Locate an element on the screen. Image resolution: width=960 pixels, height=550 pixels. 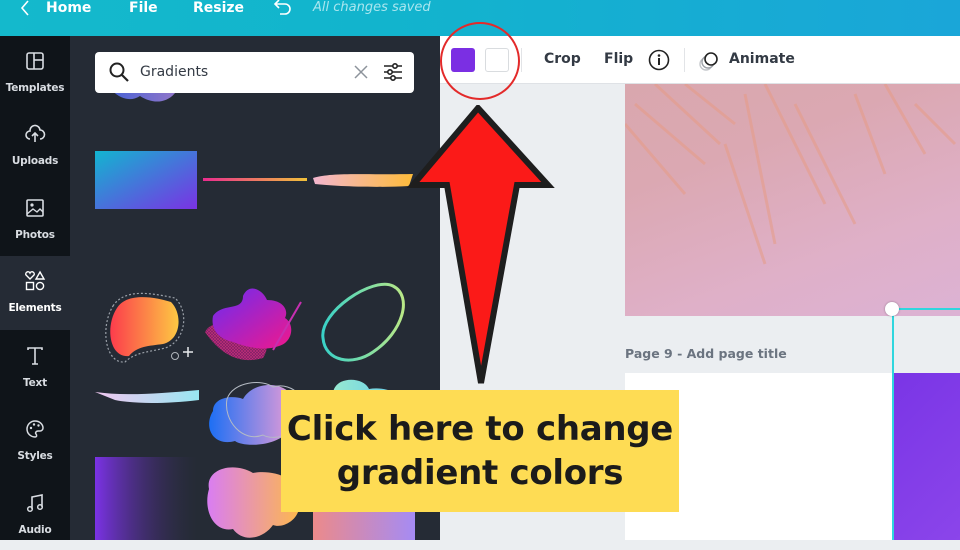
flip-button: Flip is located at coordinates (618, 59).